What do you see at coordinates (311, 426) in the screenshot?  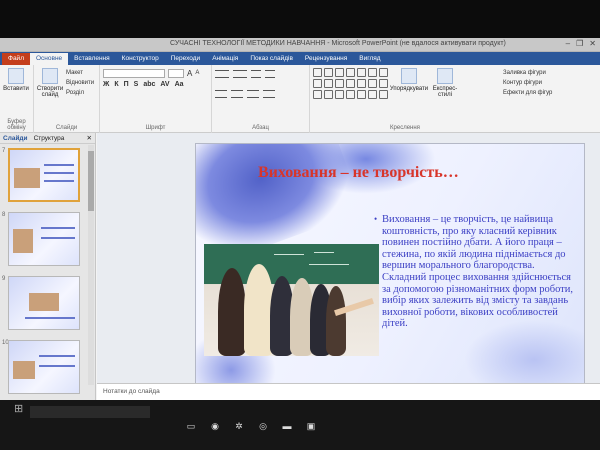 I see `powerpoint-icon: ▣` at bounding box center [311, 426].